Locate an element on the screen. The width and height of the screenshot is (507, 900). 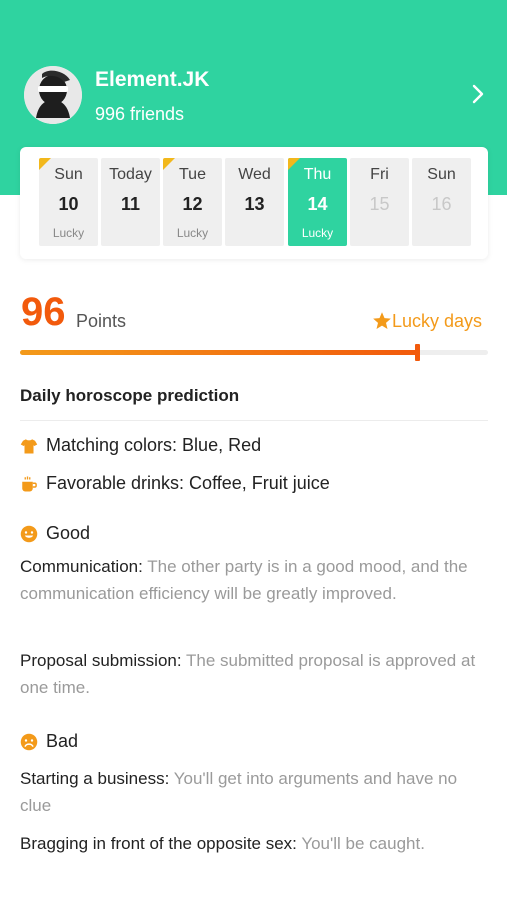
day-number: 16 is located at coordinates (441, 204).